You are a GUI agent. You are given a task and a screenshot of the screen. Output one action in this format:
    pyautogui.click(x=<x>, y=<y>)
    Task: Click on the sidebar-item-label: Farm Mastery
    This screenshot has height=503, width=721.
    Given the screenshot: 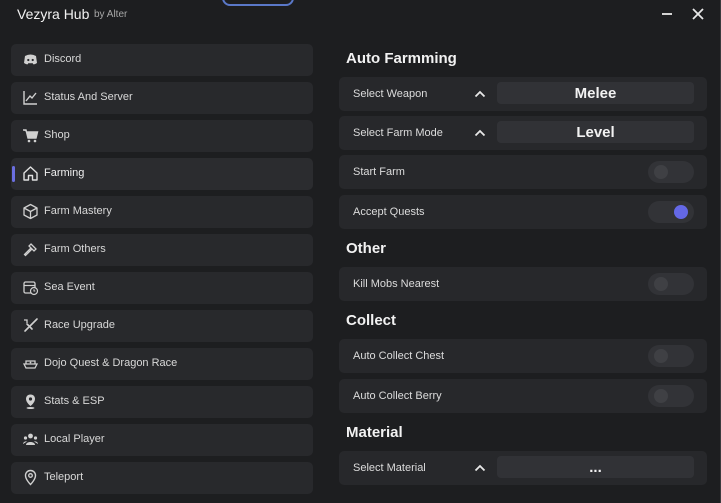 What is the action you would take?
    pyautogui.click(x=78, y=211)
    